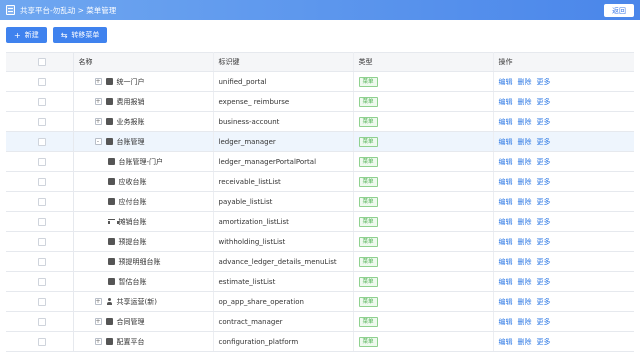 This screenshot has width=640, height=356. Describe the element at coordinates (320, 121) in the screenshot. I see `table-row: + 业务报账 business-account 菜单 编辑 删除 更多` at that location.